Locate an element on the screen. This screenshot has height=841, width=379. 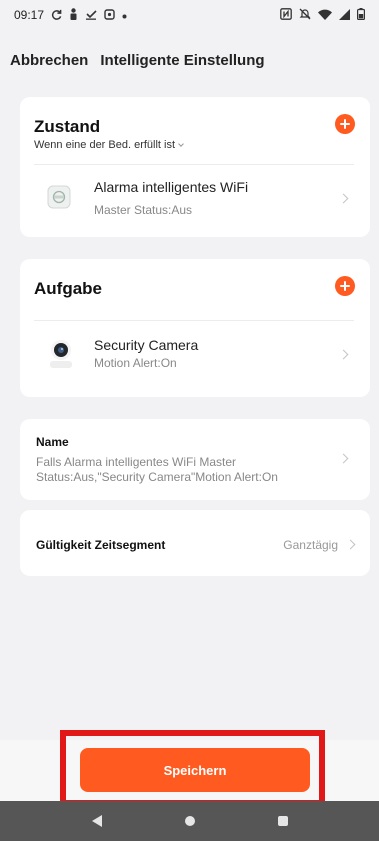
home-icon is located at coordinates (189, 821).